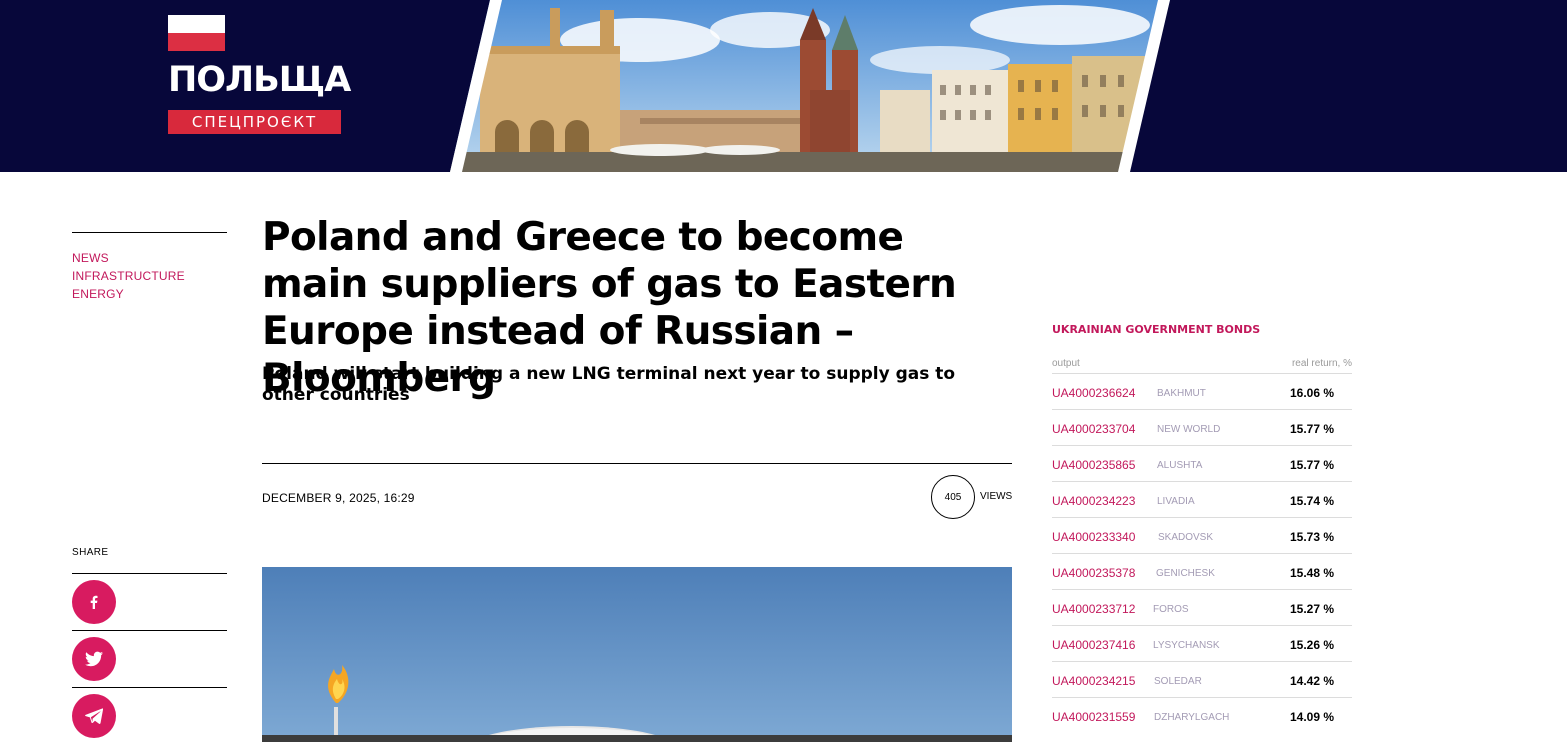 This screenshot has width=1567, height=742. I want to click on tag-energy: ENERGY, so click(128, 294).